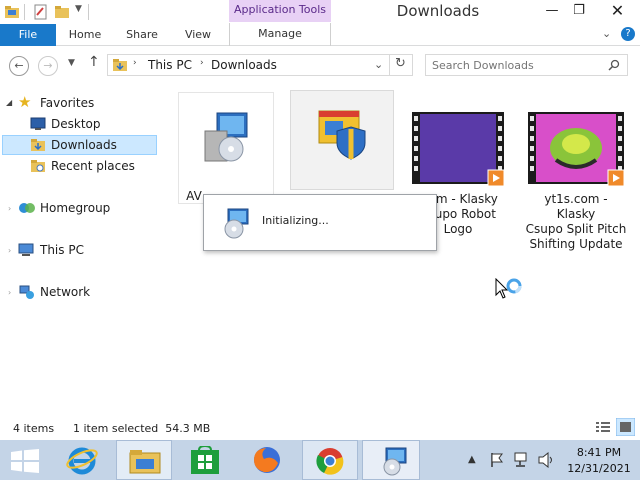 The image size is (640, 480). What do you see at coordinates (34, 428) in the screenshot?
I see `item-count: 4 items` at bounding box center [34, 428].